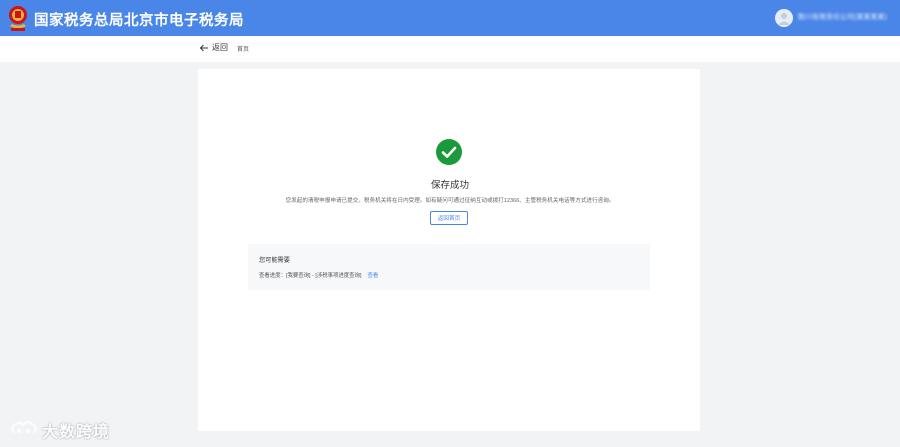 Image resolution: width=900 pixels, height=447 pixels. I want to click on progress-path: [我要查询] - [涉税事项进度查询], so click(323, 276).